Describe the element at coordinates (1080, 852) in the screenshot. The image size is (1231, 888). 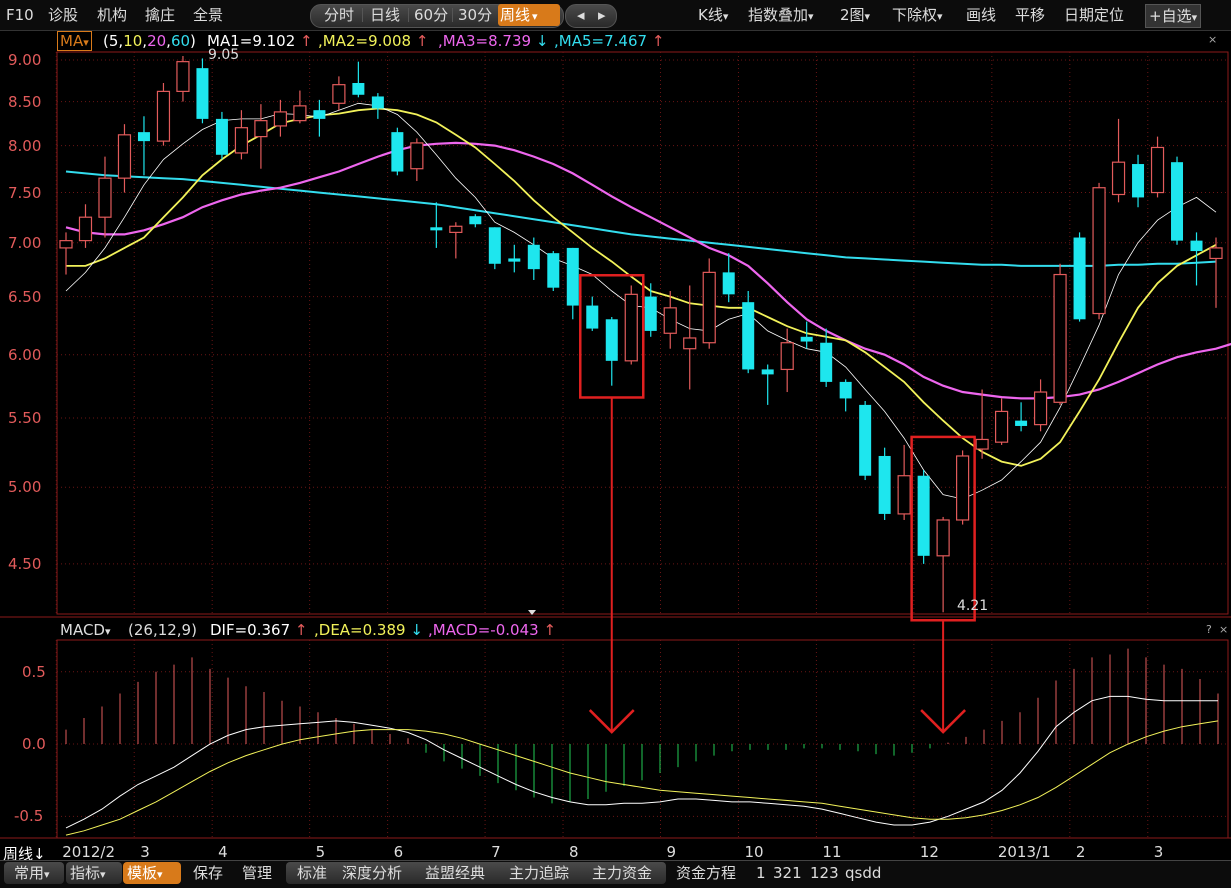
I see `time-tick-label: 2` at that location.